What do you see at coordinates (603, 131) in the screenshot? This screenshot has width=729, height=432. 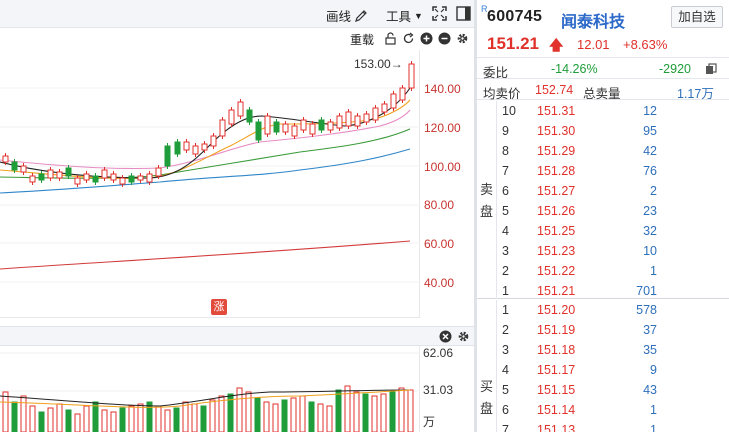 I see `sell-level-row: 9 151.30 95` at bounding box center [603, 131].